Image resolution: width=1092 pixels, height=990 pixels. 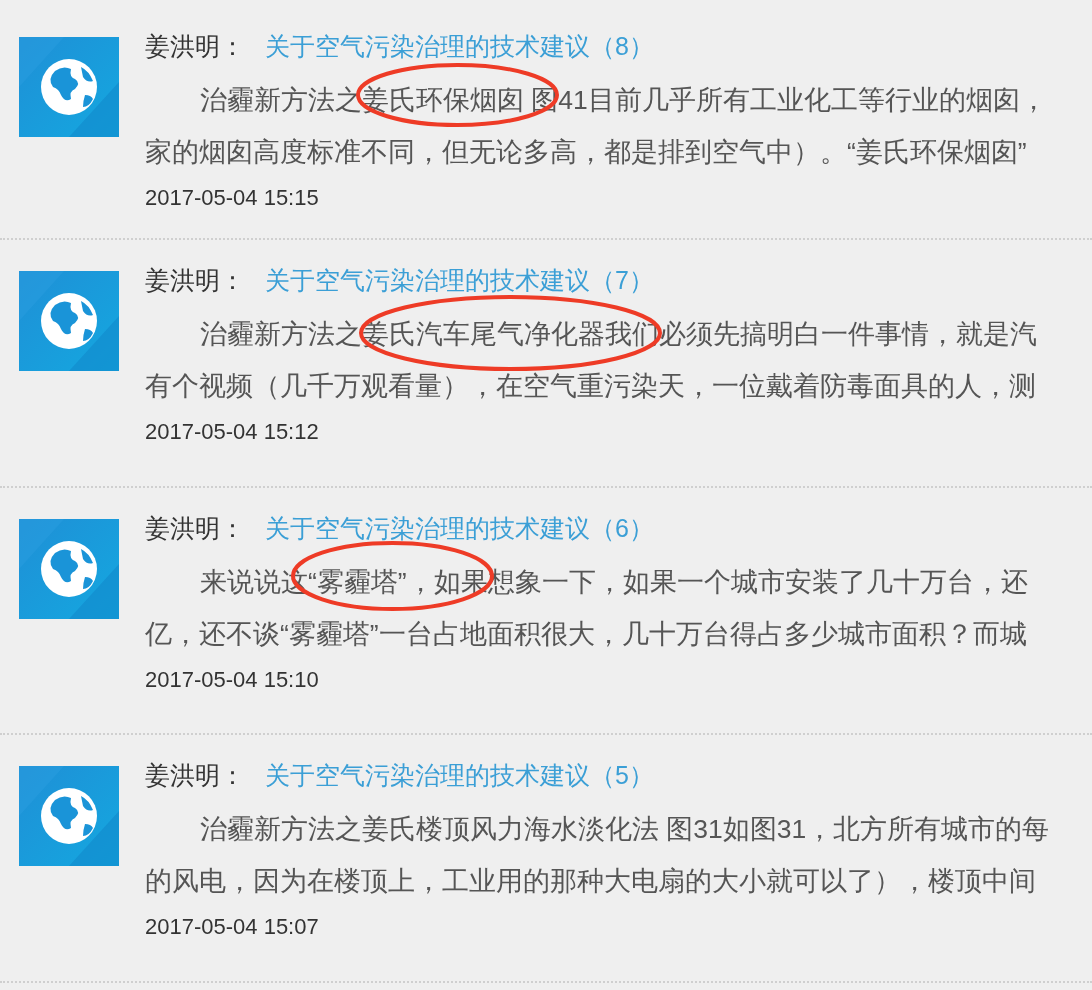 I want to click on post-excerpt-line: 的风电，因为在楼顶上，工业用的那种大电扇的大小就可以了），楼顶中间, so click(x=590, y=881).